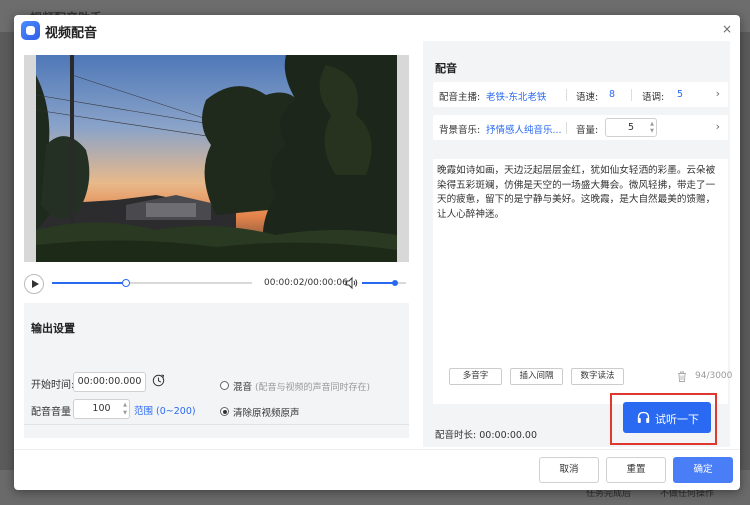  Describe the element at coordinates (216, 424) in the screenshot. I see `output-divider` at that location.